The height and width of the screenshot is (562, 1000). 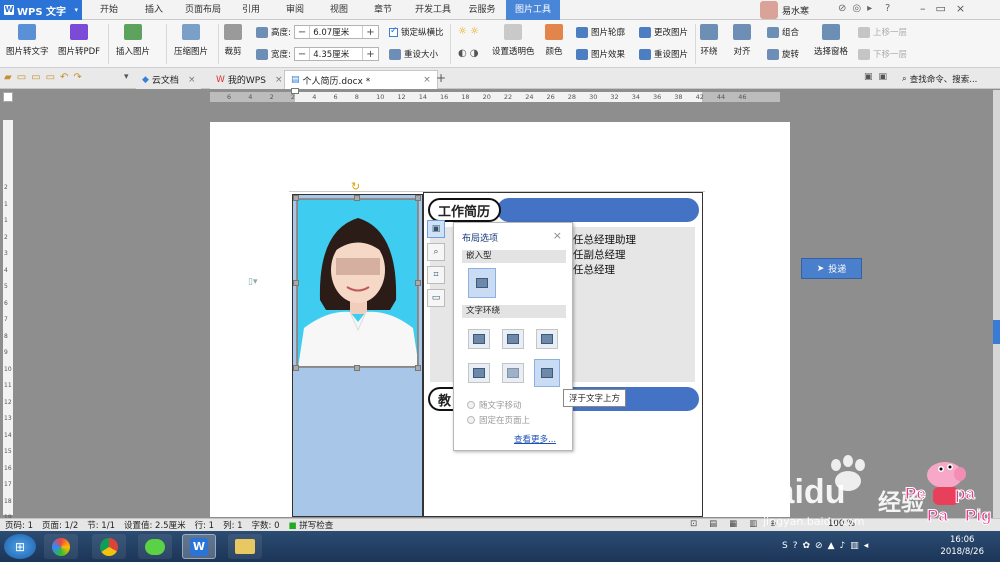 I want to click on ruler-corner, so click(x=8, y=97).